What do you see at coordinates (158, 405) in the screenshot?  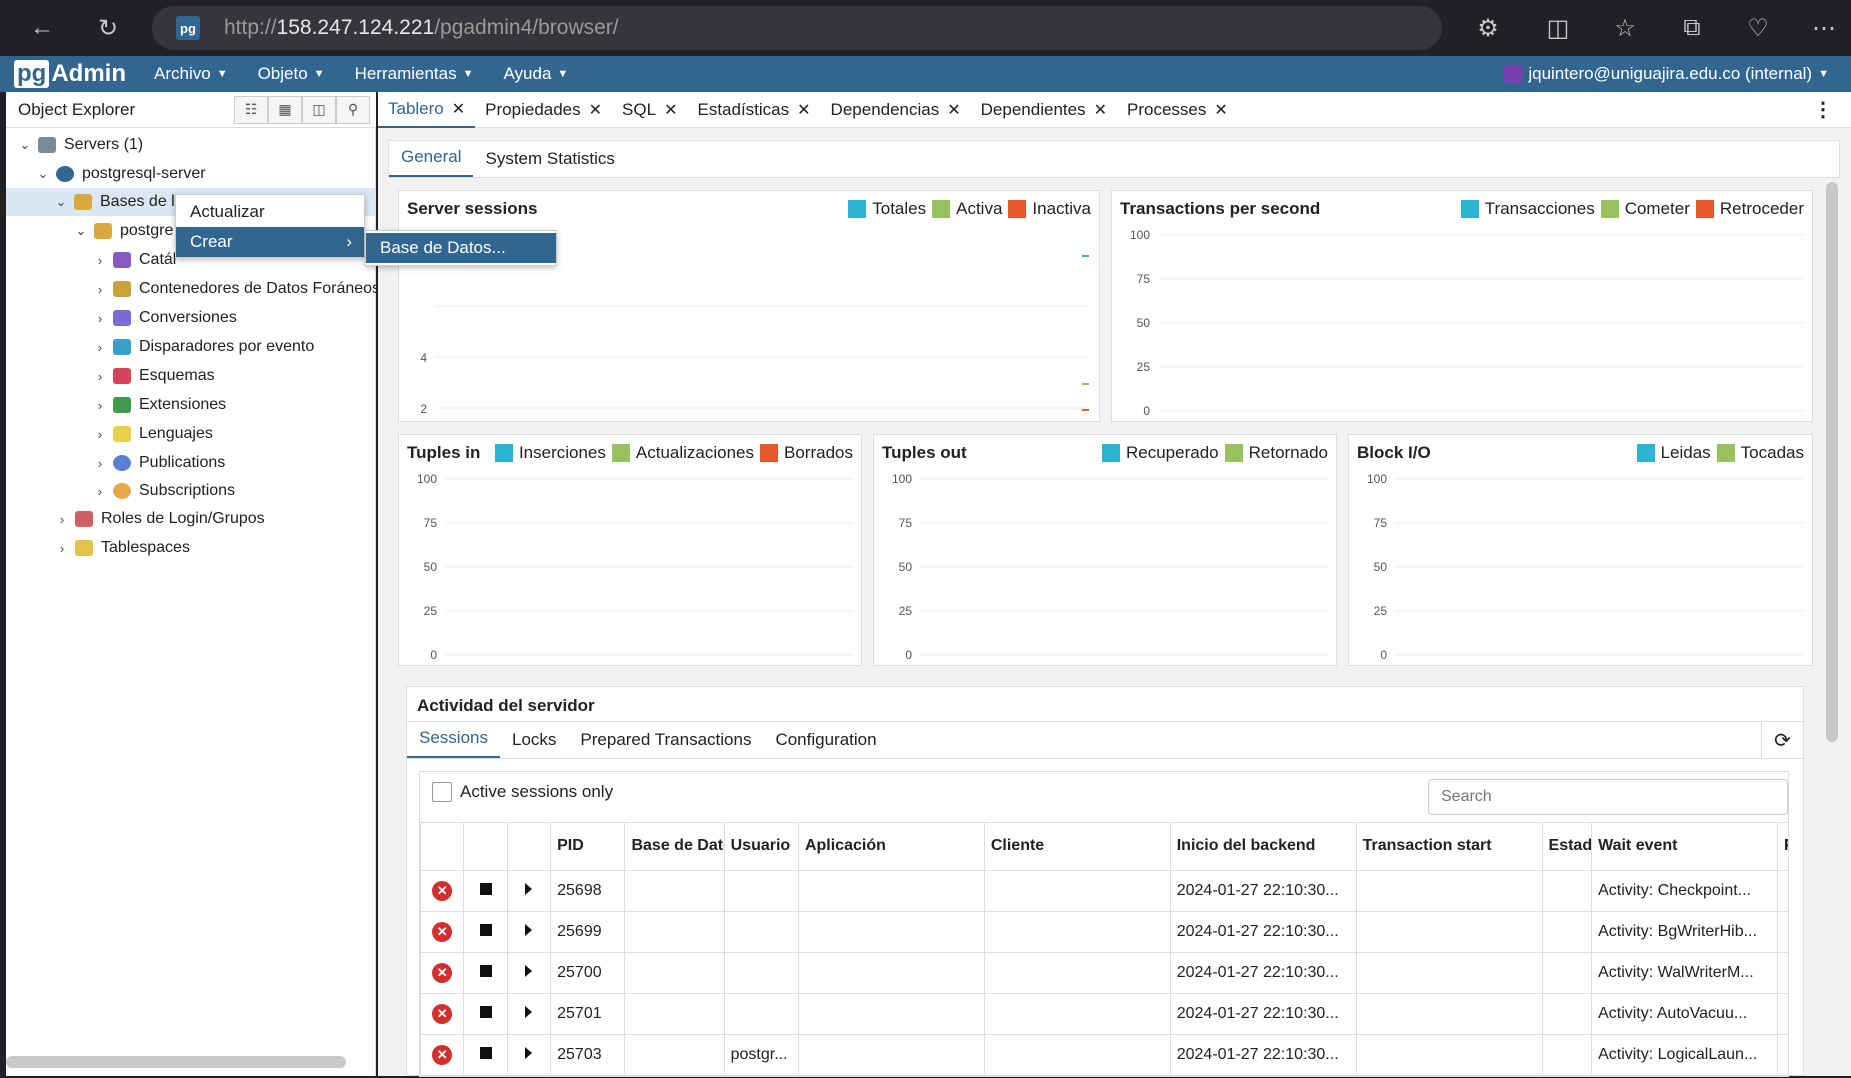 I see `tree-item-extensions: › Extensiones` at bounding box center [158, 405].